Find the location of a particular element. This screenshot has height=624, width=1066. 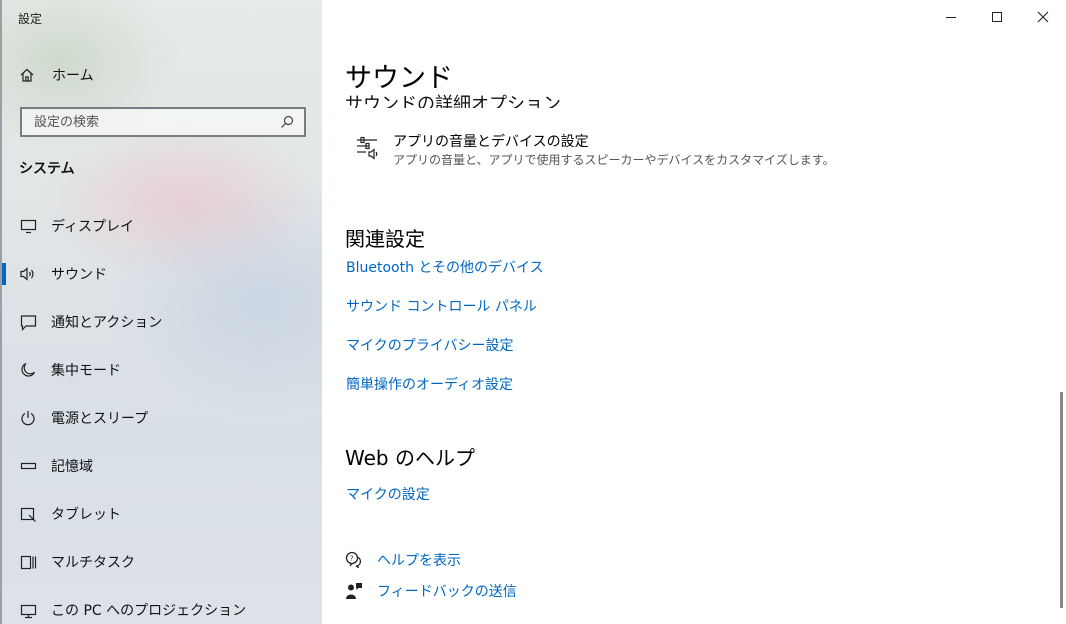

home-icon is located at coordinates (27, 75).